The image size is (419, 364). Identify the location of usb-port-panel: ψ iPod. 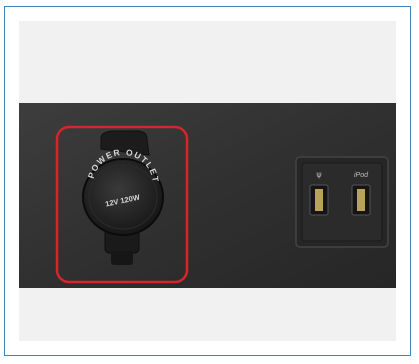
(342, 202).